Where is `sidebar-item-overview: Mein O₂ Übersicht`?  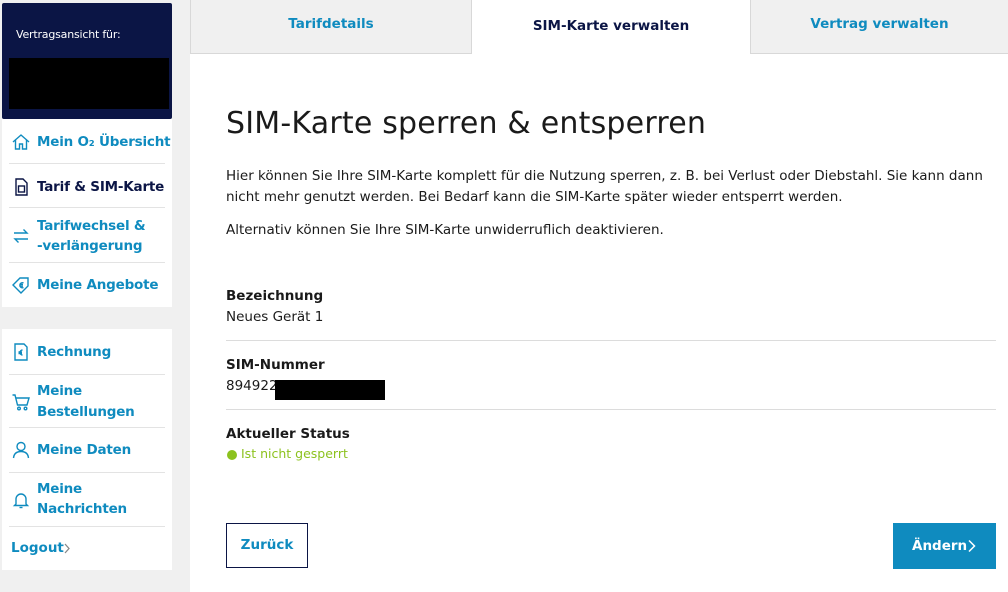
sidebar-item-overview: Mein O₂ Übersicht is located at coordinates (87, 141).